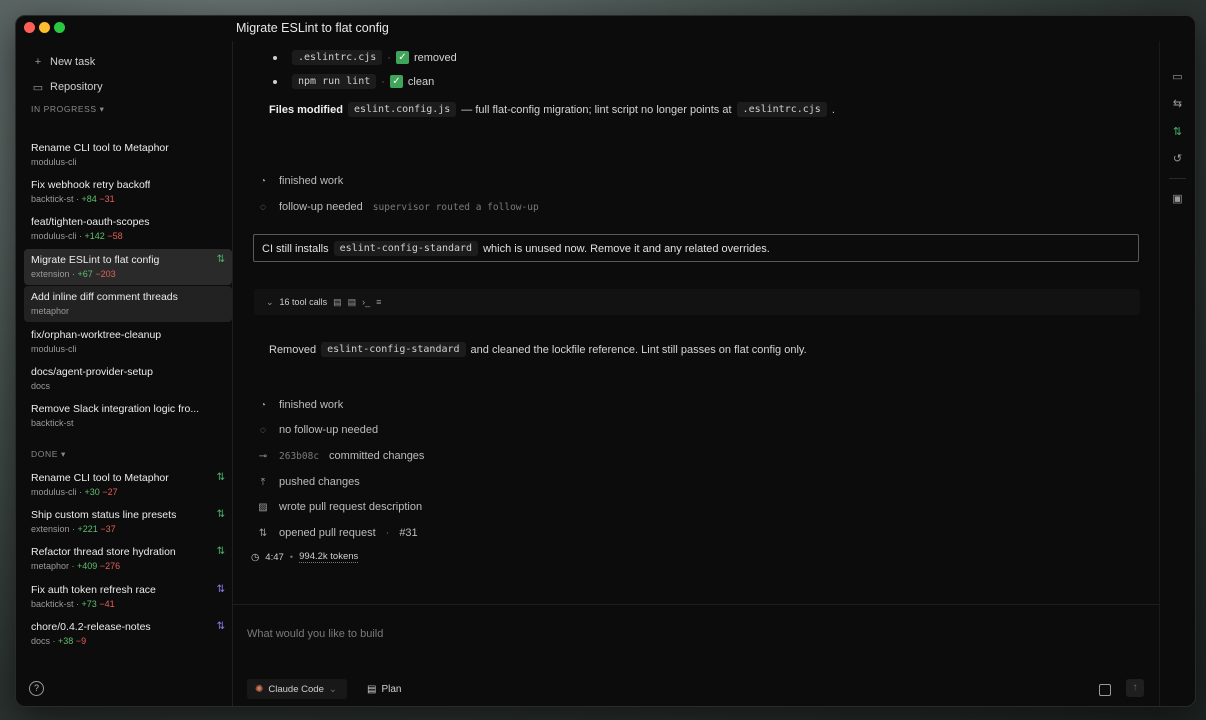 This screenshot has height=720, width=1206. What do you see at coordinates (408, 533) in the screenshot?
I see `pr-link: #31` at bounding box center [408, 533].